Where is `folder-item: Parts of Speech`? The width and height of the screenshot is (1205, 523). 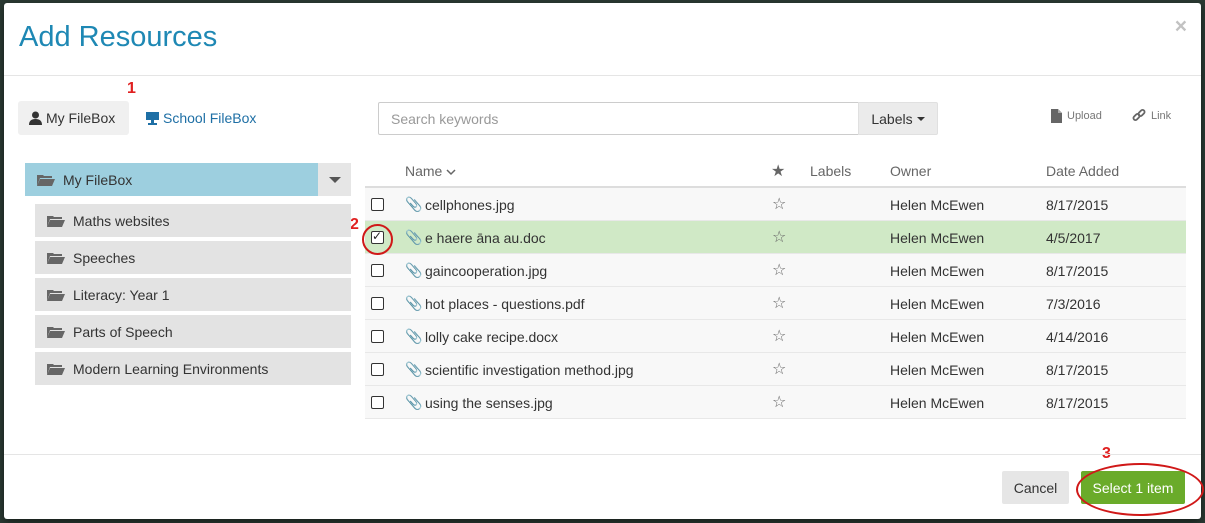 folder-item: Parts of Speech is located at coordinates (193, 331).